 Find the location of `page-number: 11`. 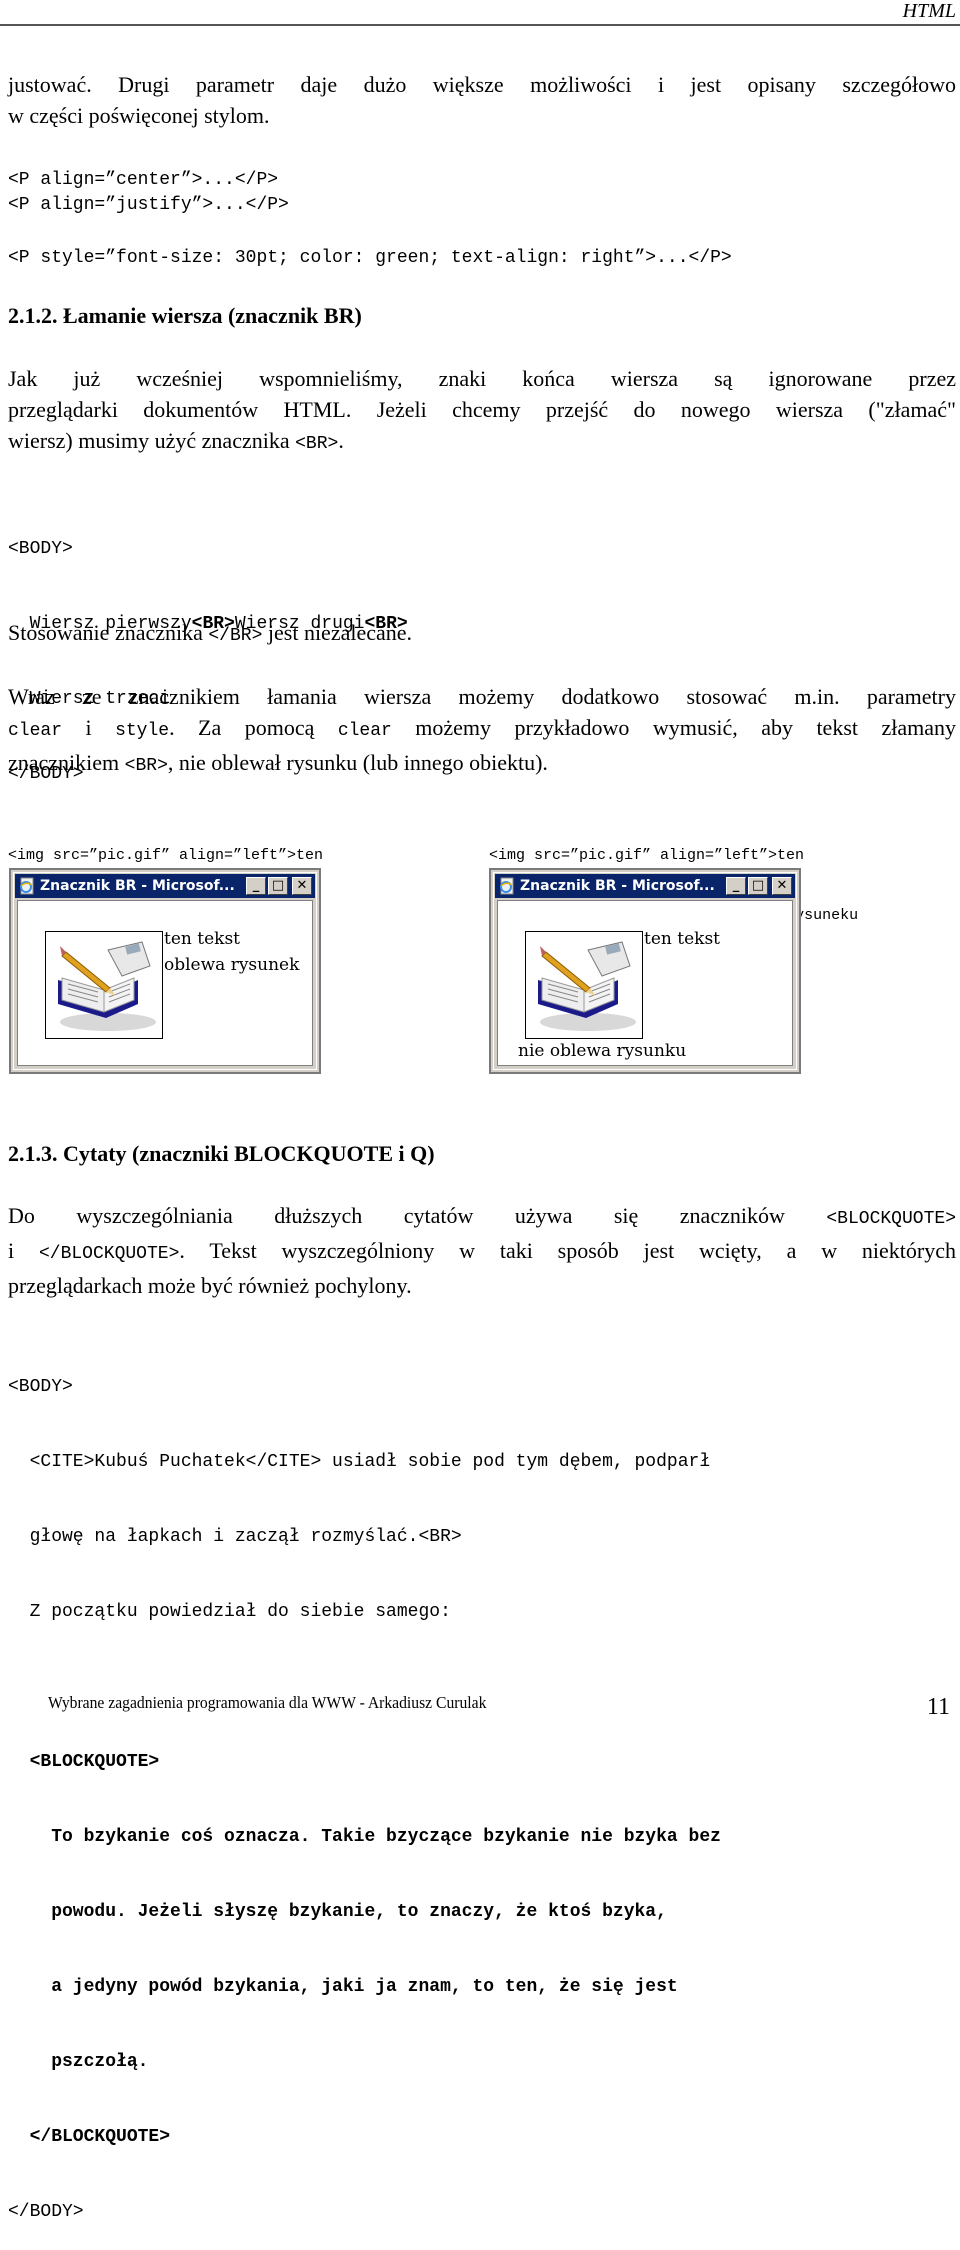

page-number: 11 is located at coordinates (938, 1707).